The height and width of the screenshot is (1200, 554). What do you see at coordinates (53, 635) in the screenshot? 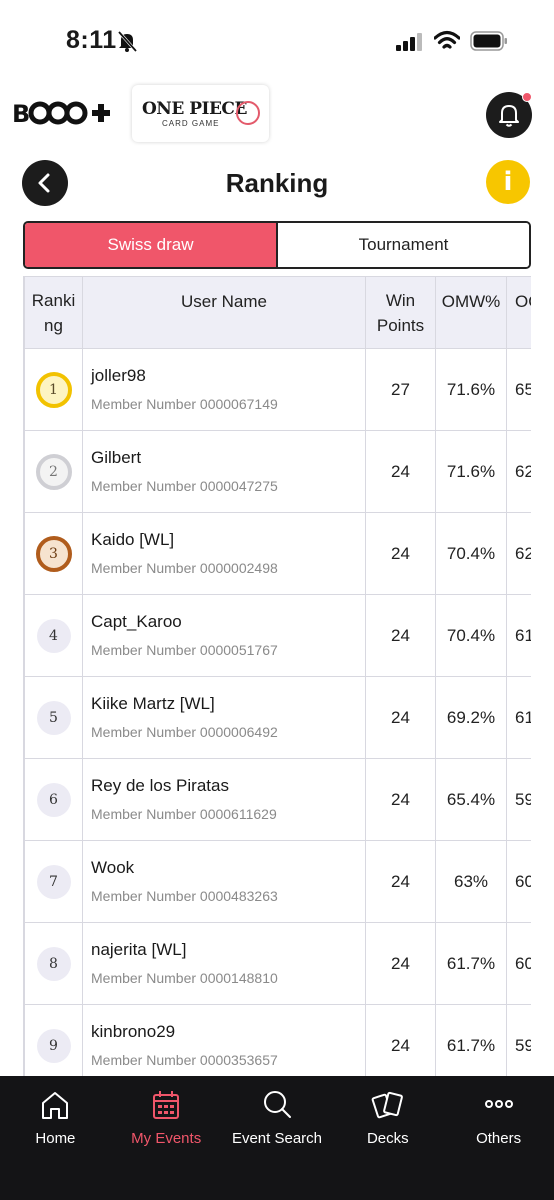
I see `rank-cell: 4` at bounding box center [53, 635].